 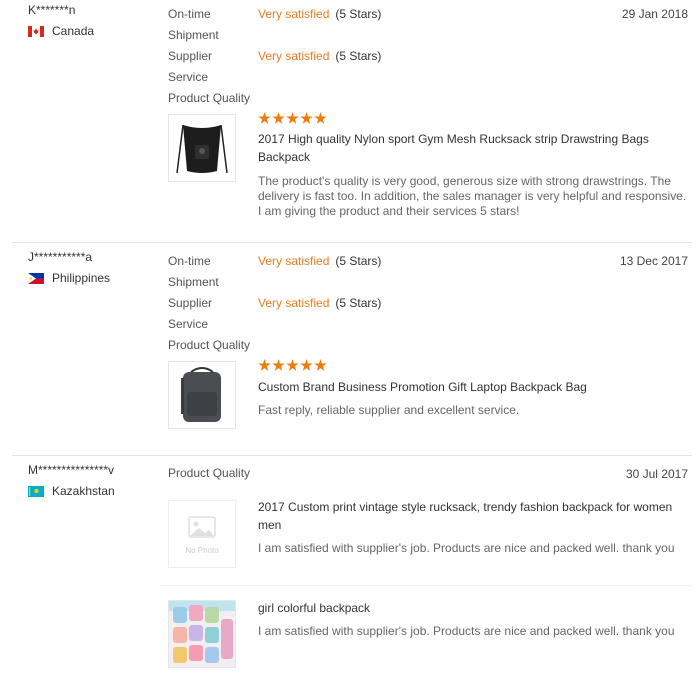 I want to click on buyer-country: Philippines, so click(x=69, y=278).